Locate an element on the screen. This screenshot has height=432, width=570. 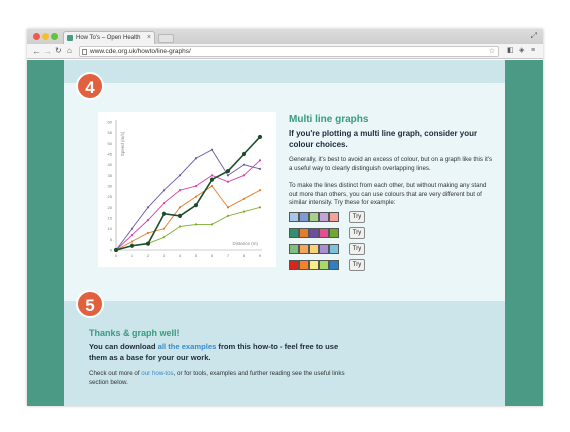
x-tick-label: 8 is located at coordinates (244, 255).